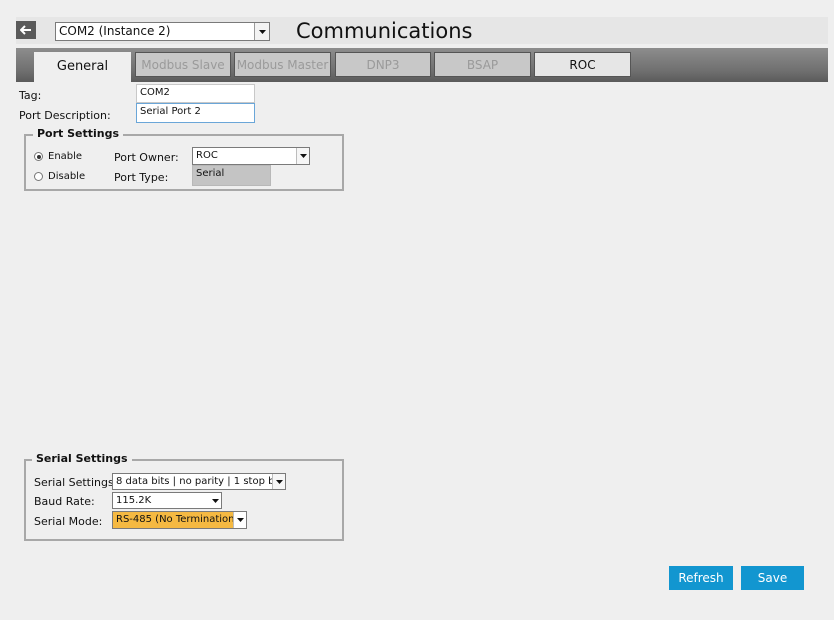 Image resolution: width=834 pixels, height=620 pixels. Describe the element at coordinates (195, 113) in the screenshot. I see `port-description-input: Serial Port 2` at that location.